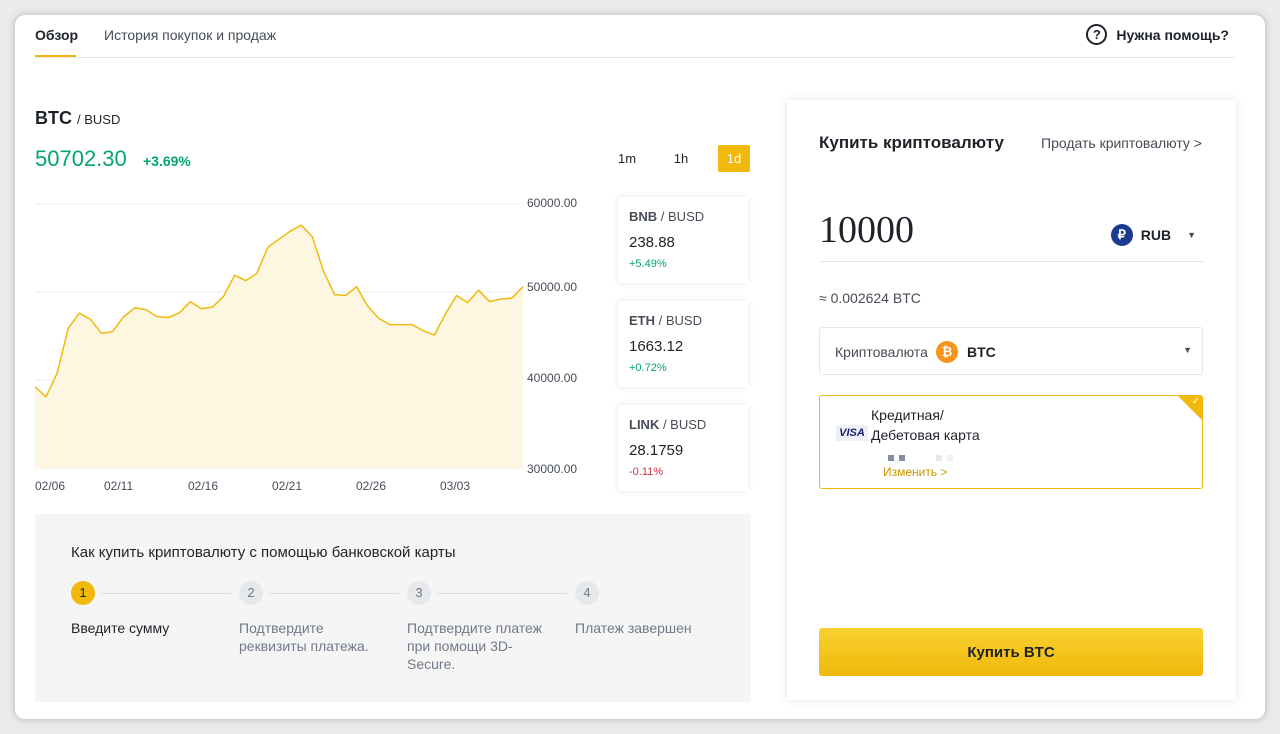  I want to click on check-icon: ✓, so click(1195, 401).